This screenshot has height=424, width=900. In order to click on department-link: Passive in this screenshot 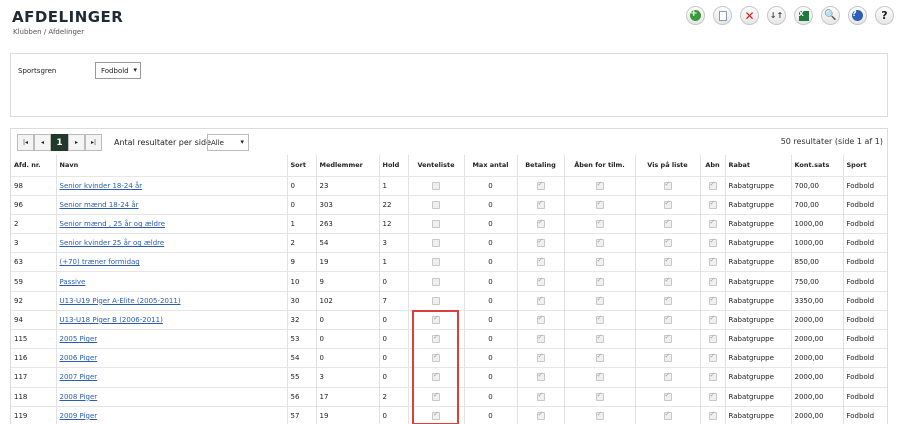, I will do `click(73, 282)`.